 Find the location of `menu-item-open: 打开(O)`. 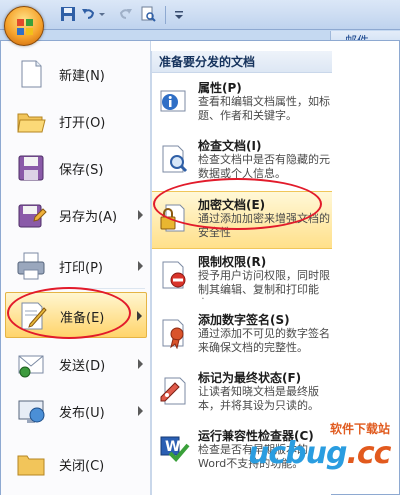

menu-item-open: 打开(O) is located at coordinates (76, 121).